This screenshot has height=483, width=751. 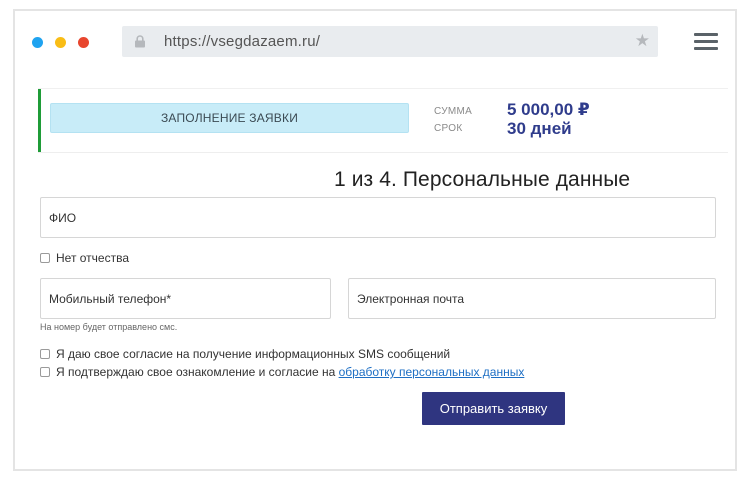 I want to click on submit-application-button: Отправить заявку, so click(x=493, y=408).